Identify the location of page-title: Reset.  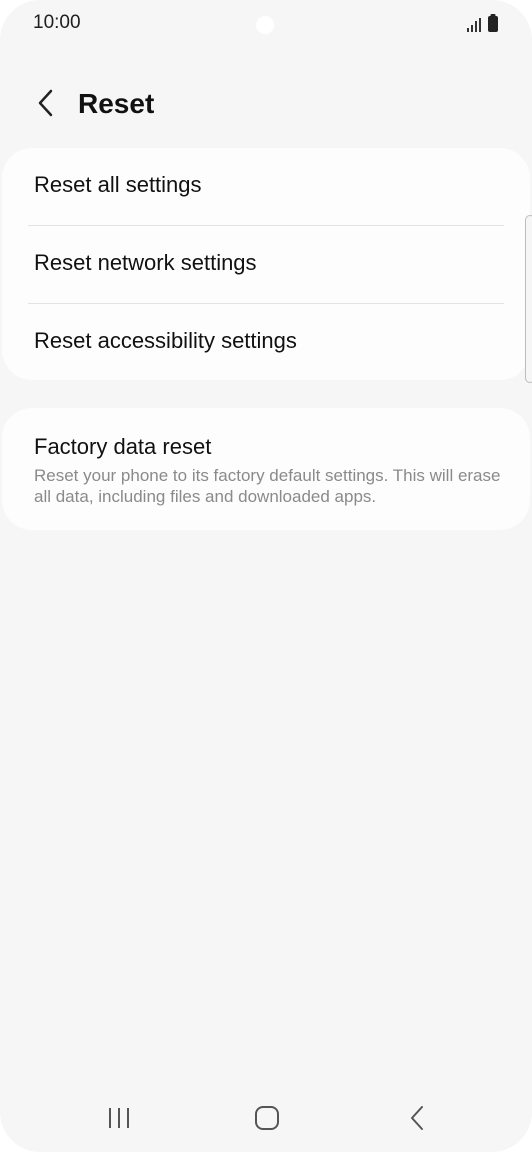
(116, 103).